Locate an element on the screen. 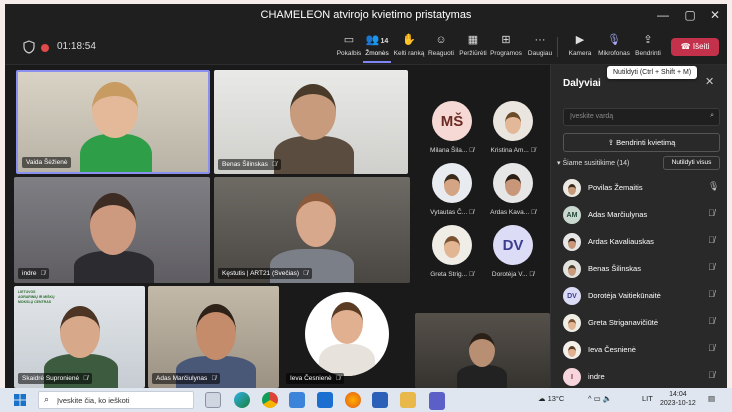 The width and height of the screenshot is (732, 412). participant-row: Povilas Žemaitis 🎙 is located at coordinates (643, 188).